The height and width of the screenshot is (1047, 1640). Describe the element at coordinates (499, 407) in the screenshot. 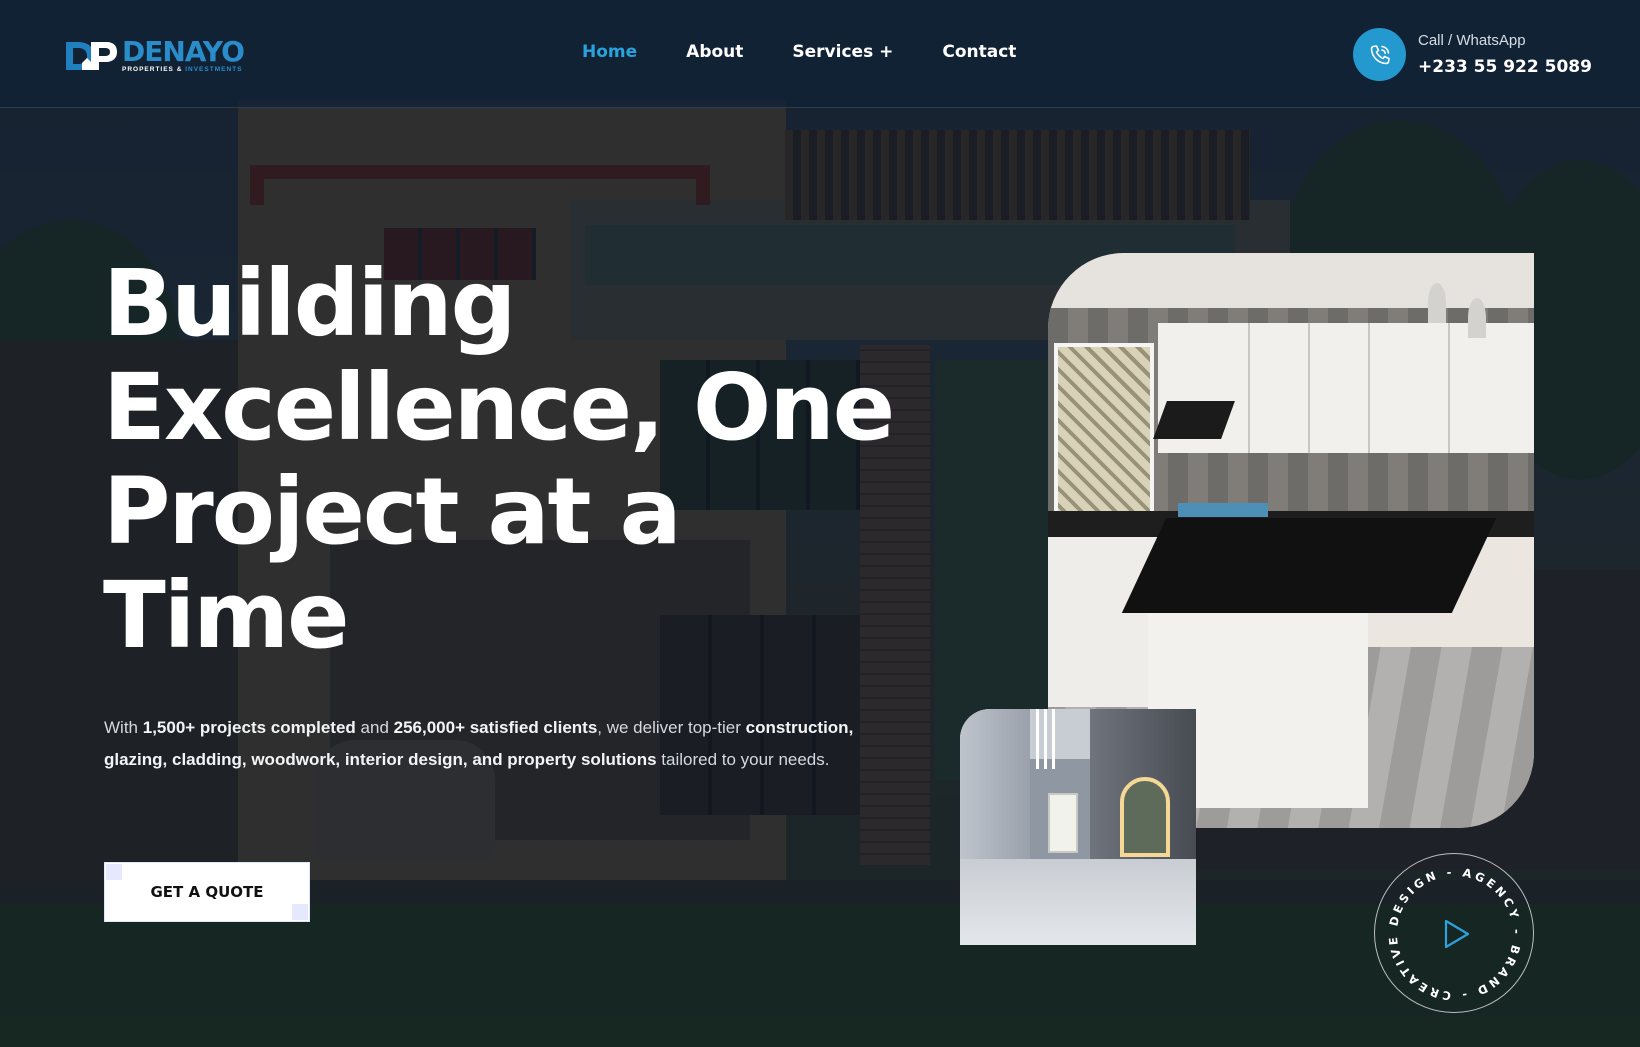

I see `headline-line: Excellence, One` at that location.